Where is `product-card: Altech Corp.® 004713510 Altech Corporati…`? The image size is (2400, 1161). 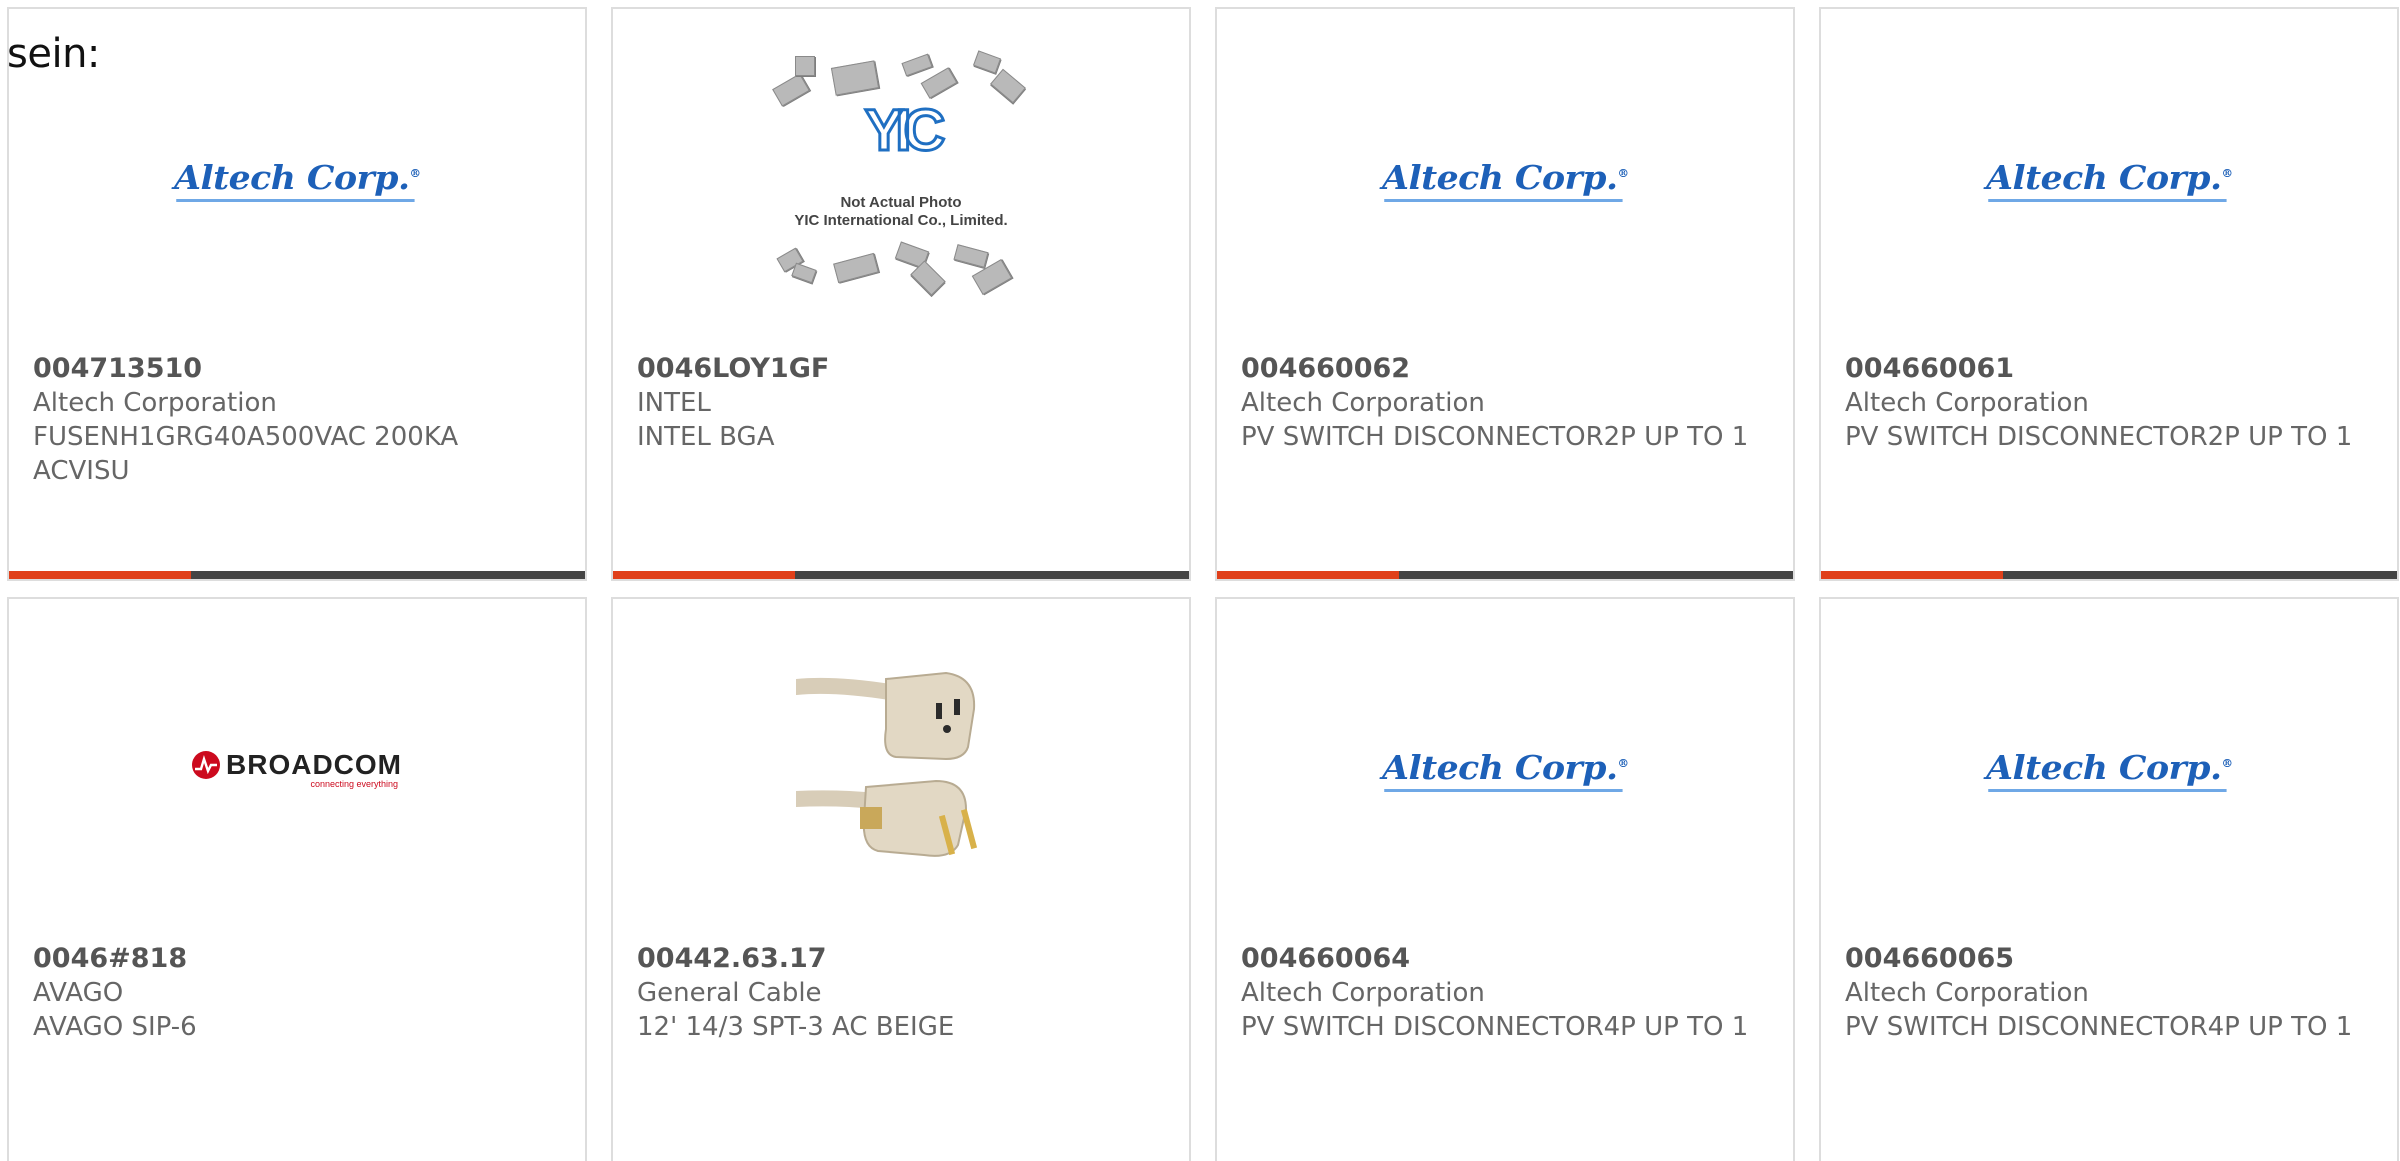 product-card: Altech Corp.® 004713510 Altech Corporati… is located at coordinates (297, 294).